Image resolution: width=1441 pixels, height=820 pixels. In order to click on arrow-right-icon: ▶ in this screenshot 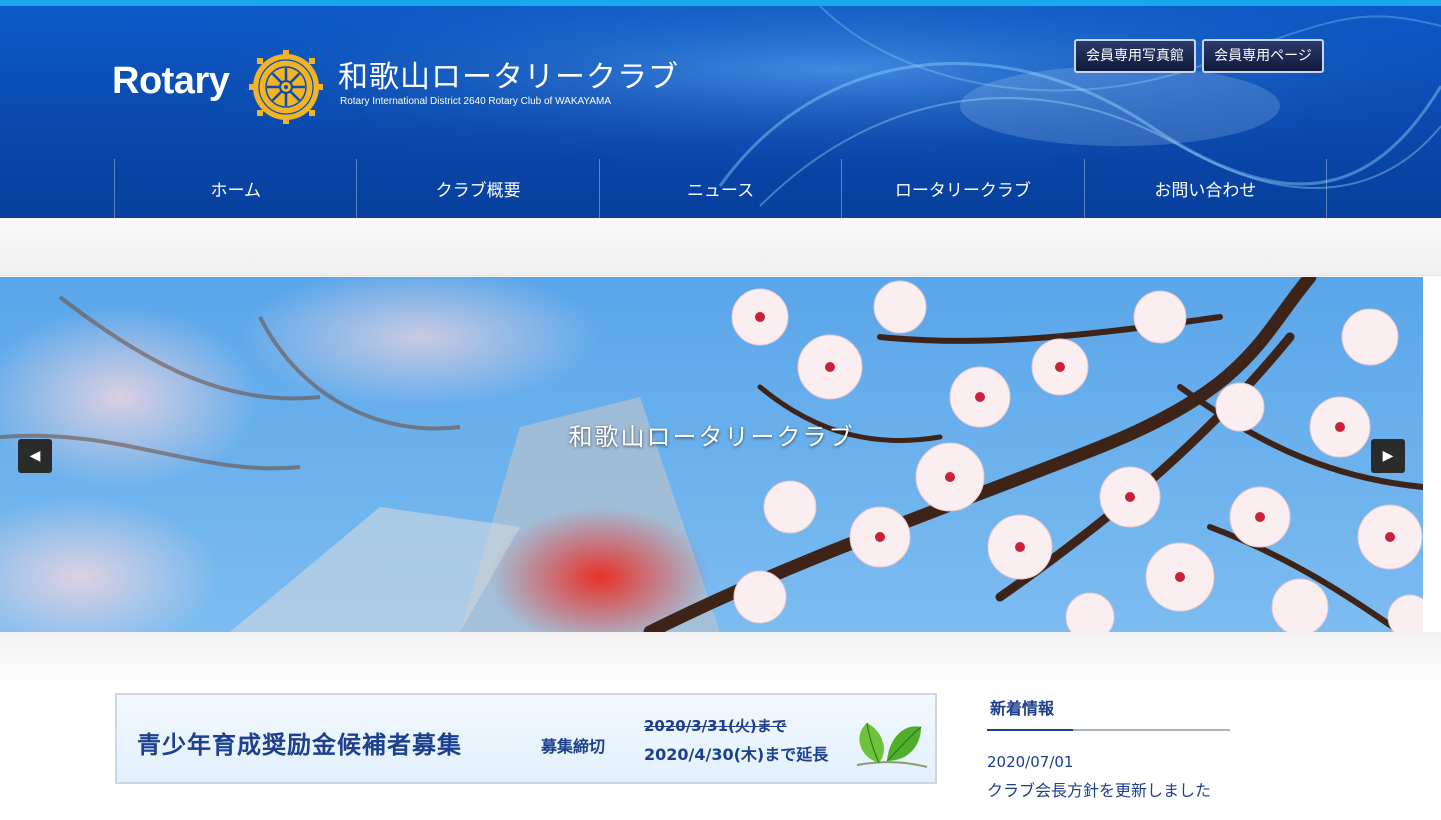, I will do `click(1388, 456)`.